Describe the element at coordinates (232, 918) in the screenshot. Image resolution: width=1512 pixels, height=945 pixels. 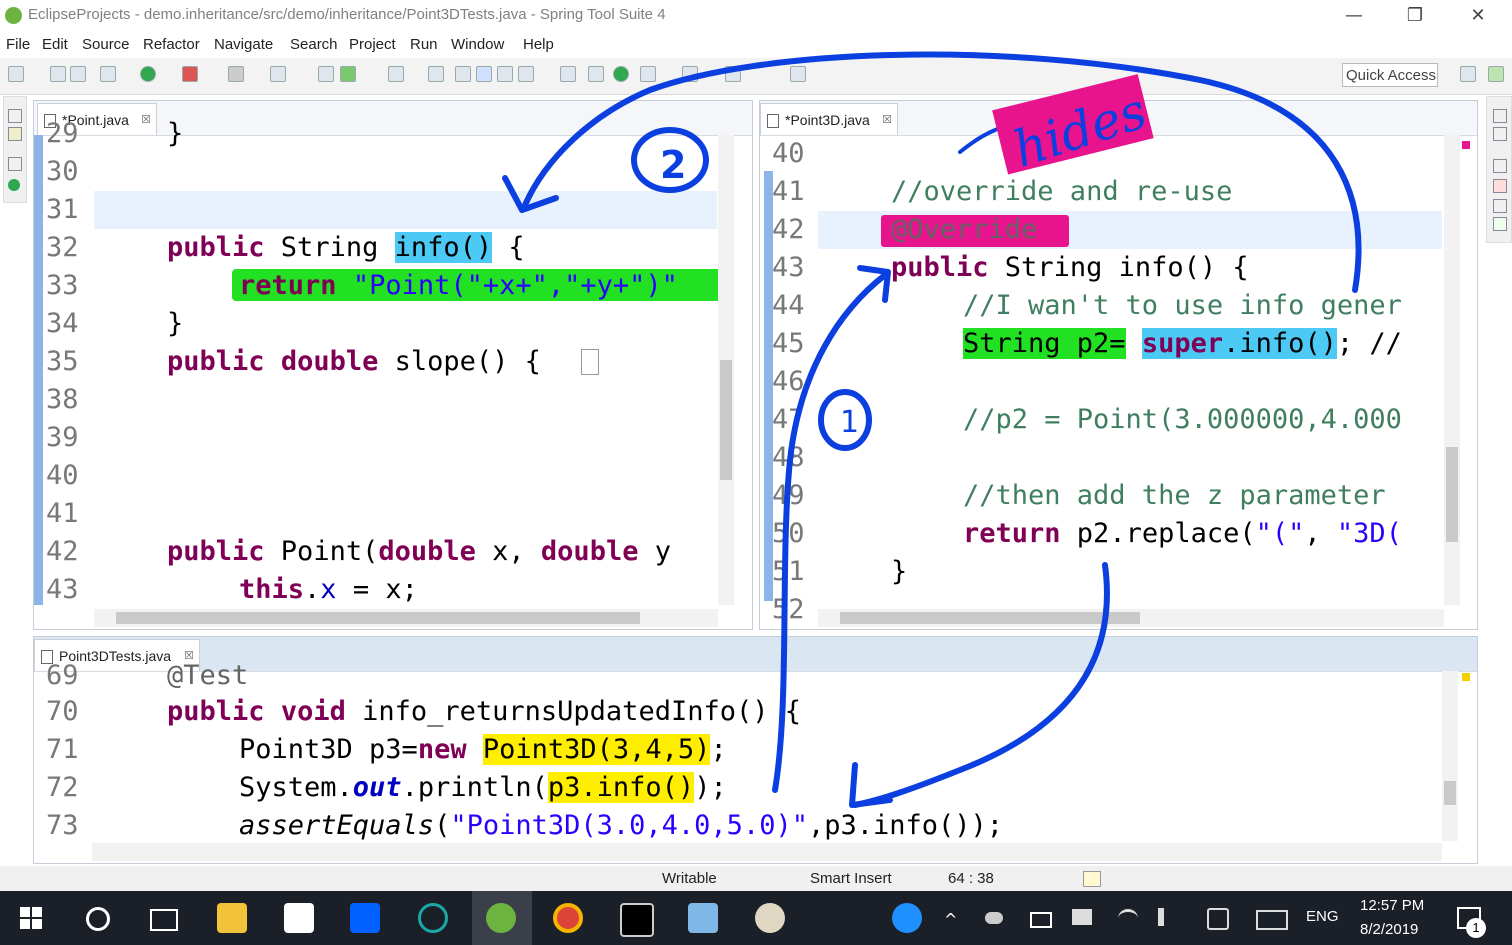
I see `file-explorer-icon` at that location.